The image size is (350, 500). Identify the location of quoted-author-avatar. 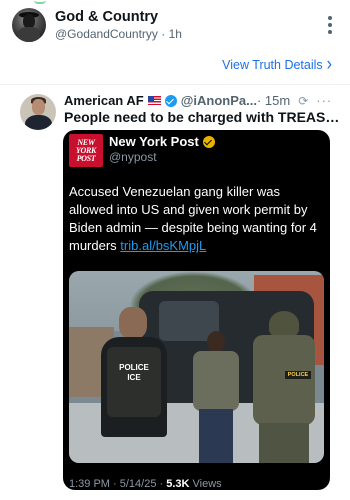
(38, 112).